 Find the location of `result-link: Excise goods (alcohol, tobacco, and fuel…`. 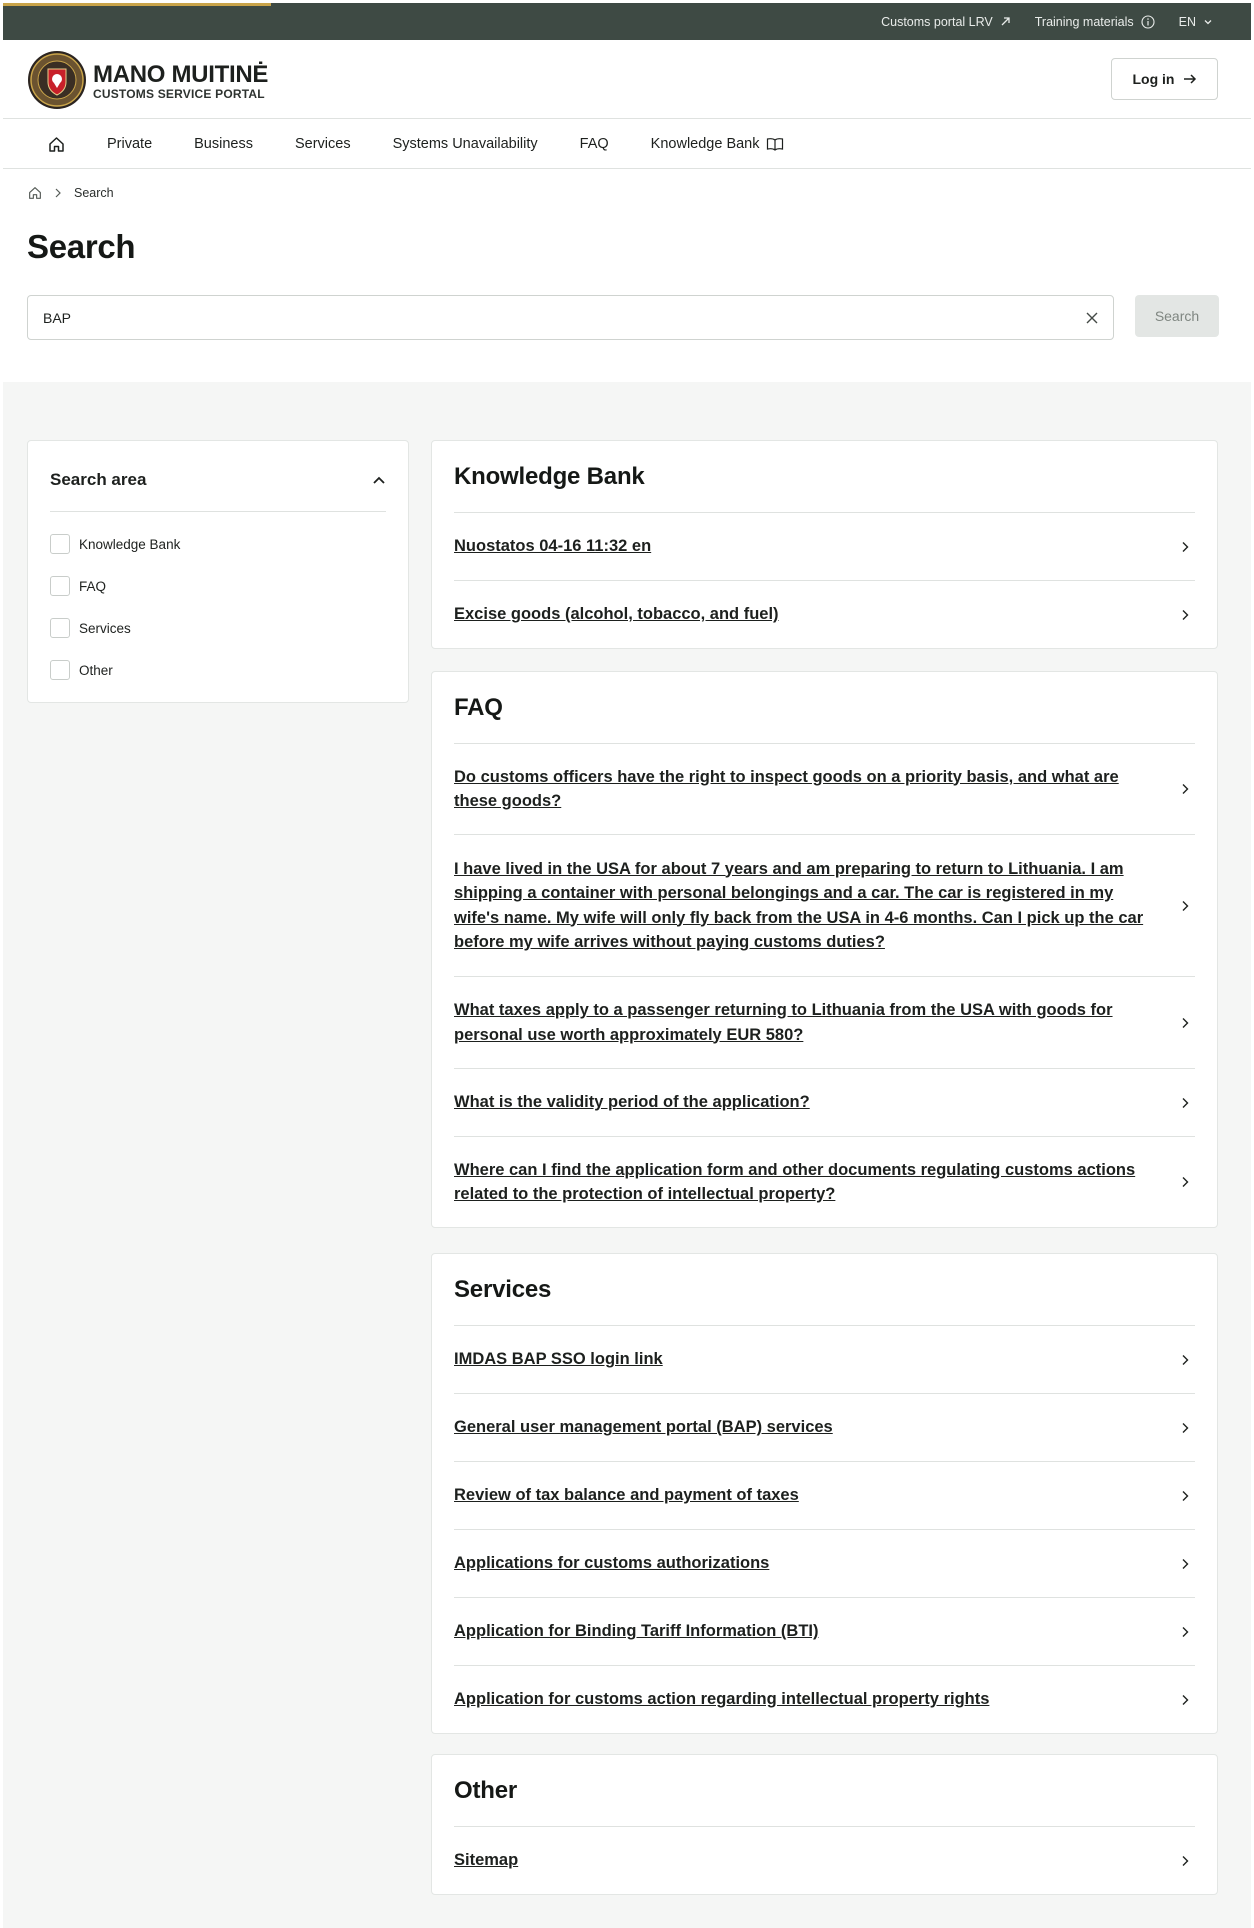

result-link: Excise goods (alcohol, tobacco, and fuel… is located at coordinates (616, 614).